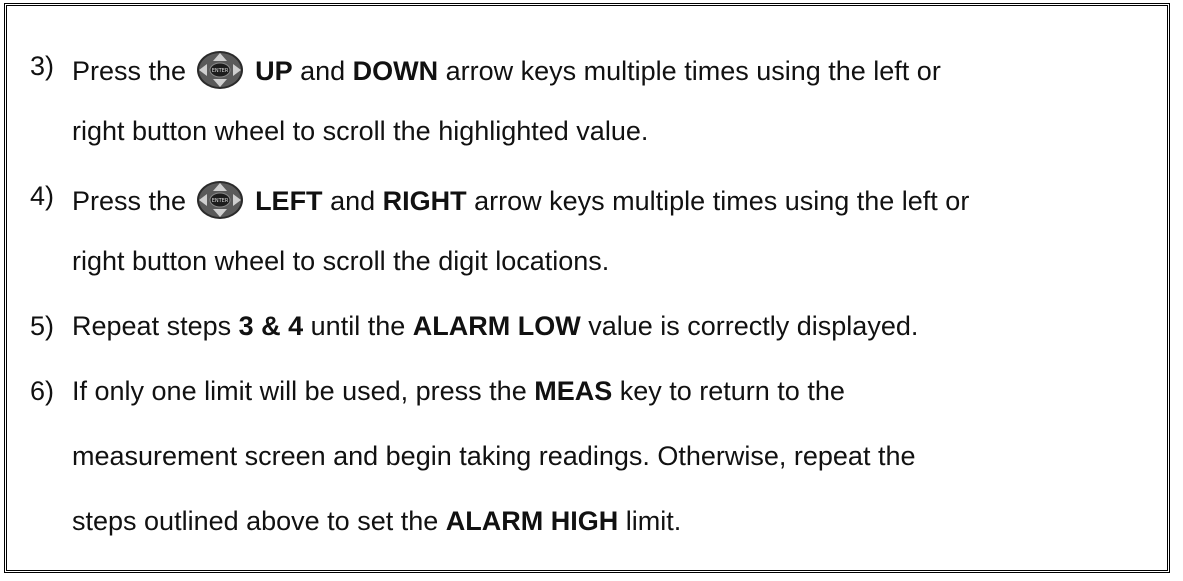 The image size is (1183, 581). What do you see at coordinates (395, 71) in the screenshot?
I see `down-key-label: DOWN` at bounding box center [395, 71].